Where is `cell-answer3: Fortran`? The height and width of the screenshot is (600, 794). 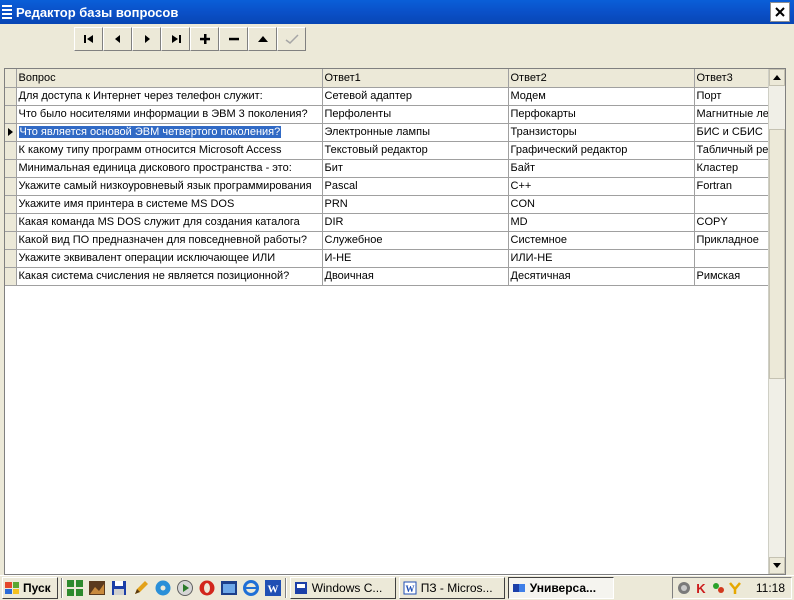 cell-answer3: Fortran is located at coordinates (735, 186).